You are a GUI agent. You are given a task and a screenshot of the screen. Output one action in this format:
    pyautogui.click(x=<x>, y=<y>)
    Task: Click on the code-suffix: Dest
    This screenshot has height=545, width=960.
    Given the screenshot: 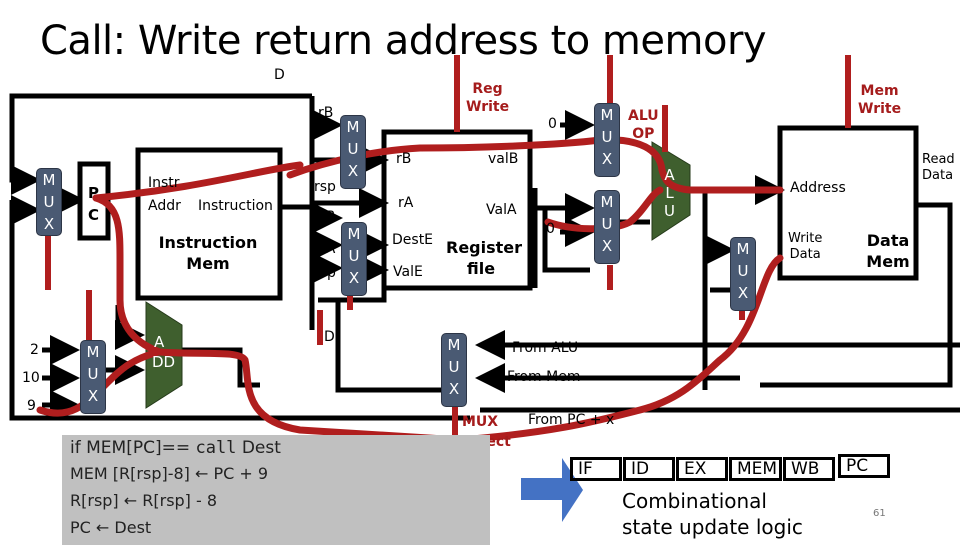 What is the action you would take?
    pyautogui.click(x=258, y=448)
    